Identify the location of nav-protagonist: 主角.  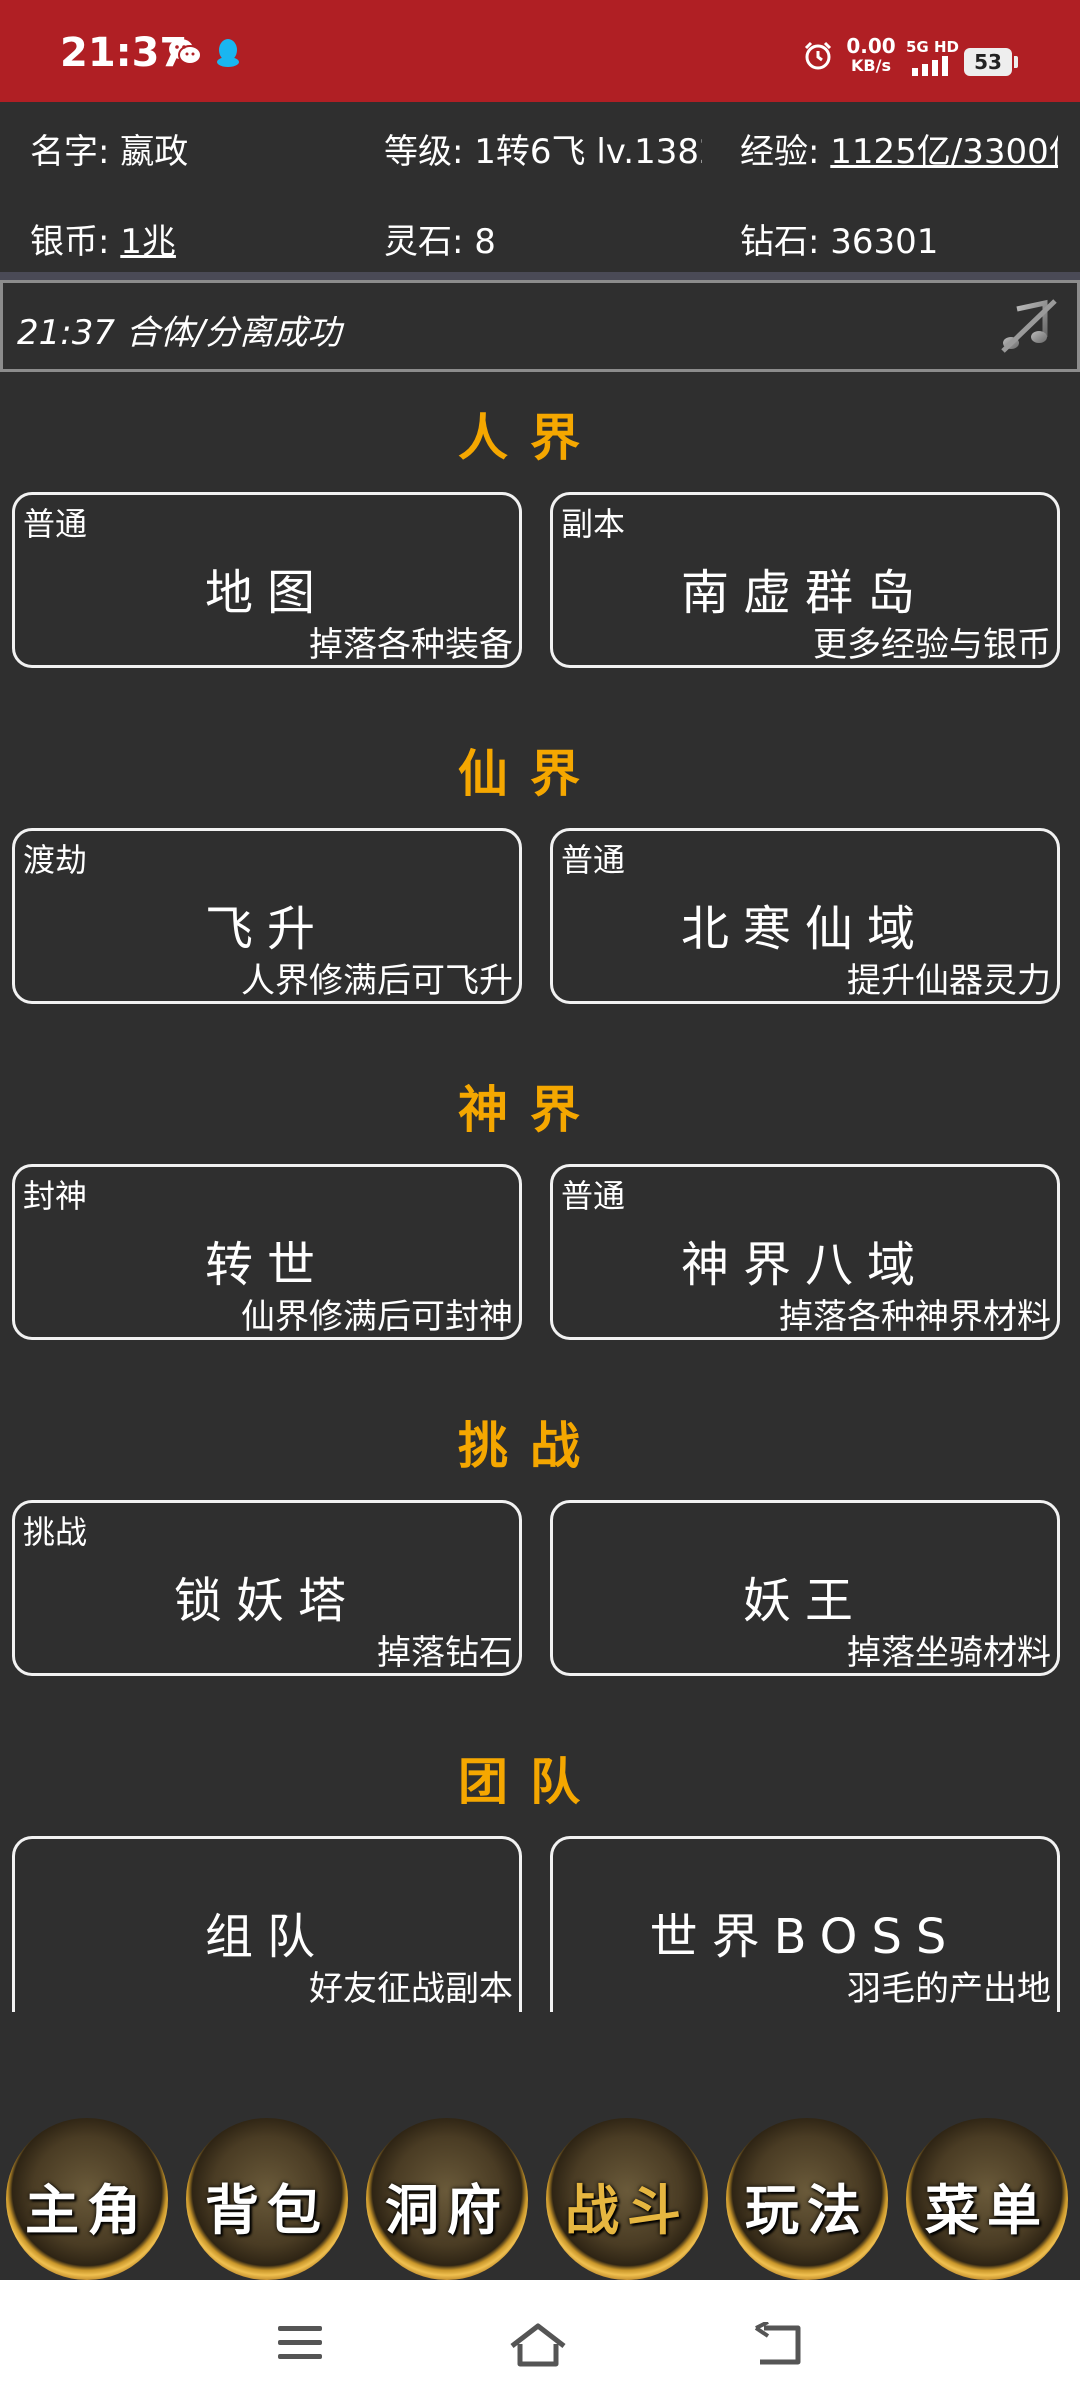
(87, 2199).